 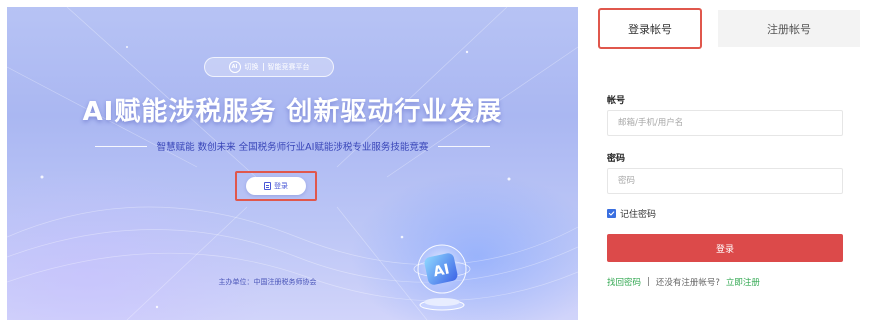 I want to click on platform-switch-pill: AI 切换 智能竞赛平台, so click(x=269, y=67).